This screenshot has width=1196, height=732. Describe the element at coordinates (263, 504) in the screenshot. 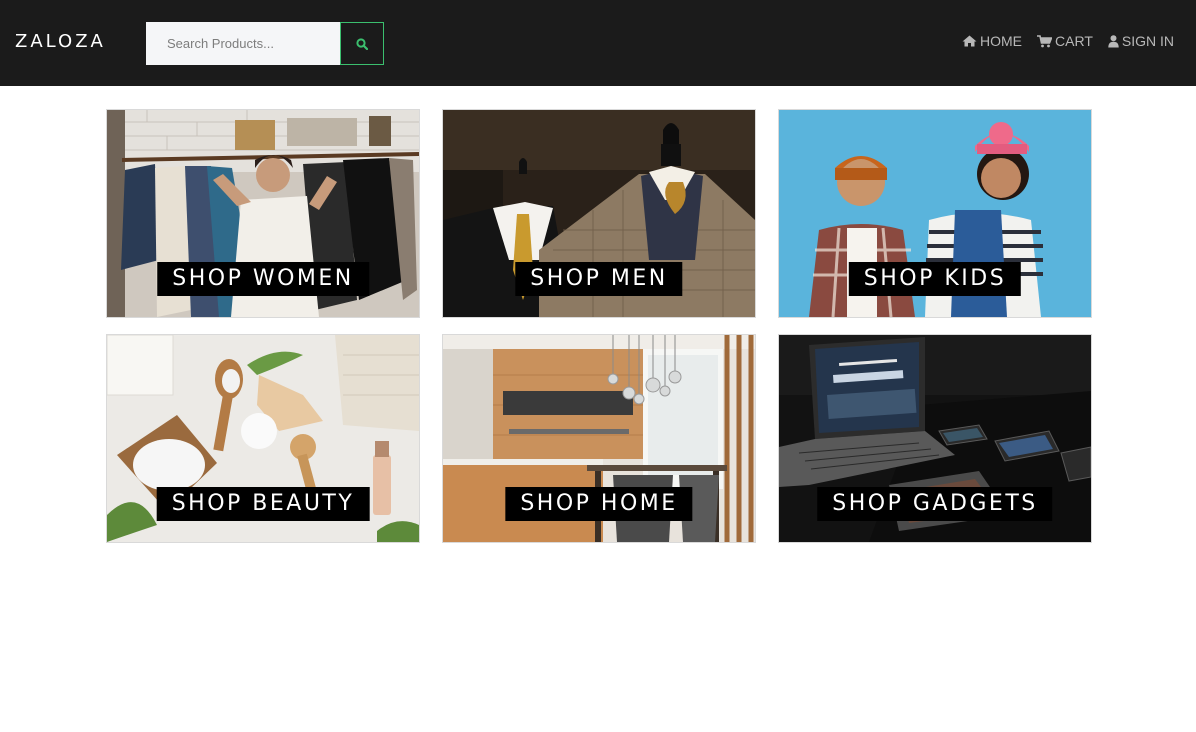

I see `tile-label-beauty: SHOP BEAUTY` at that location.